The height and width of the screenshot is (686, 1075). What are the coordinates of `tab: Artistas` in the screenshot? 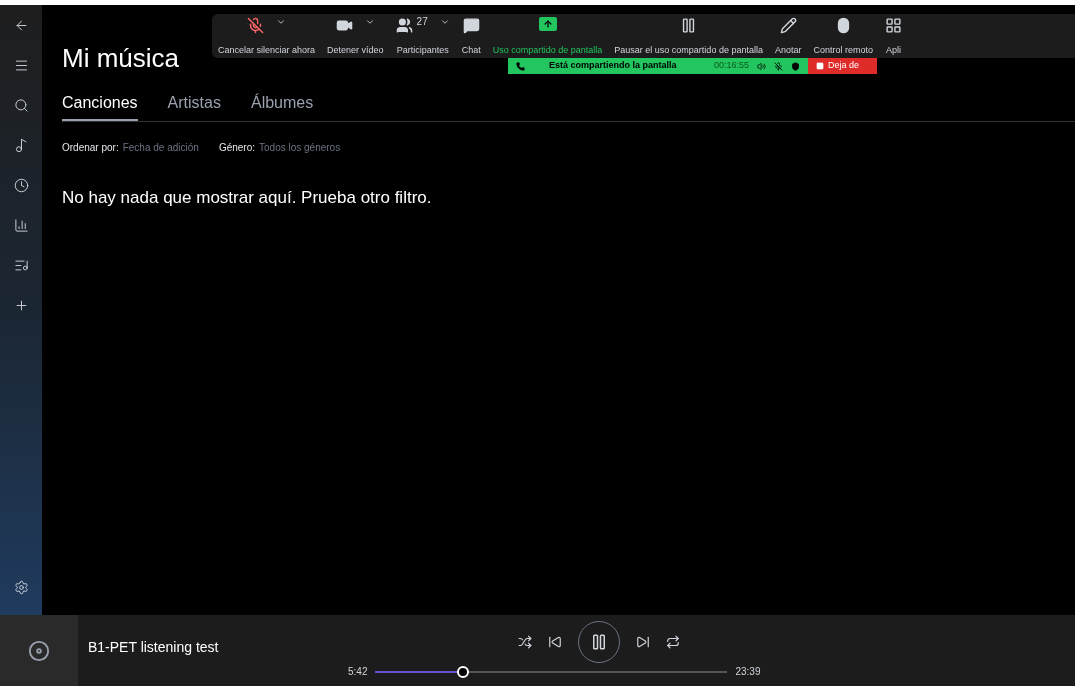 It's located at (194, 106).